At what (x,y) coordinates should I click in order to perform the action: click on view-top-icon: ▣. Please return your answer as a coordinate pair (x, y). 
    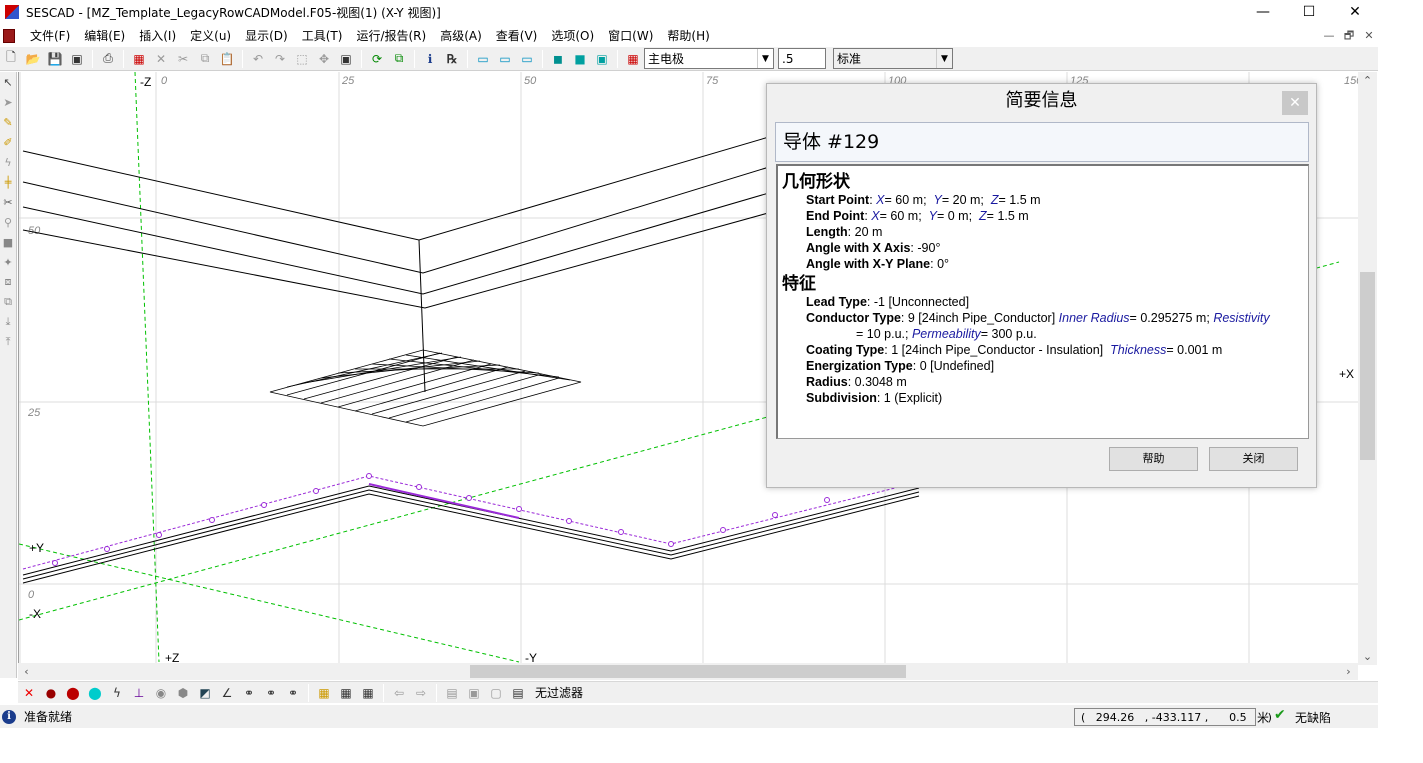
    Looking at the image, I should click on (602, 59).